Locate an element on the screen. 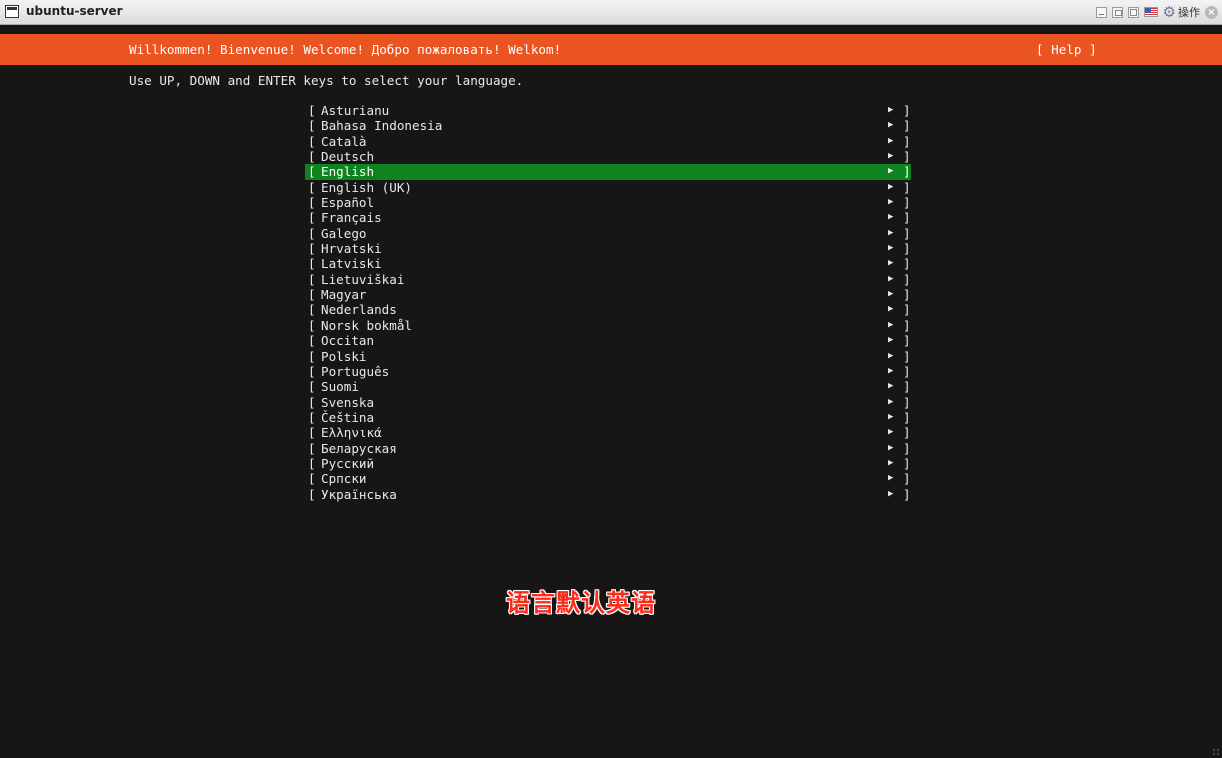 This screenshot has height=758, width=1222. language-item: [Lietuviškai ▶] is located at coordinates (608, 279).